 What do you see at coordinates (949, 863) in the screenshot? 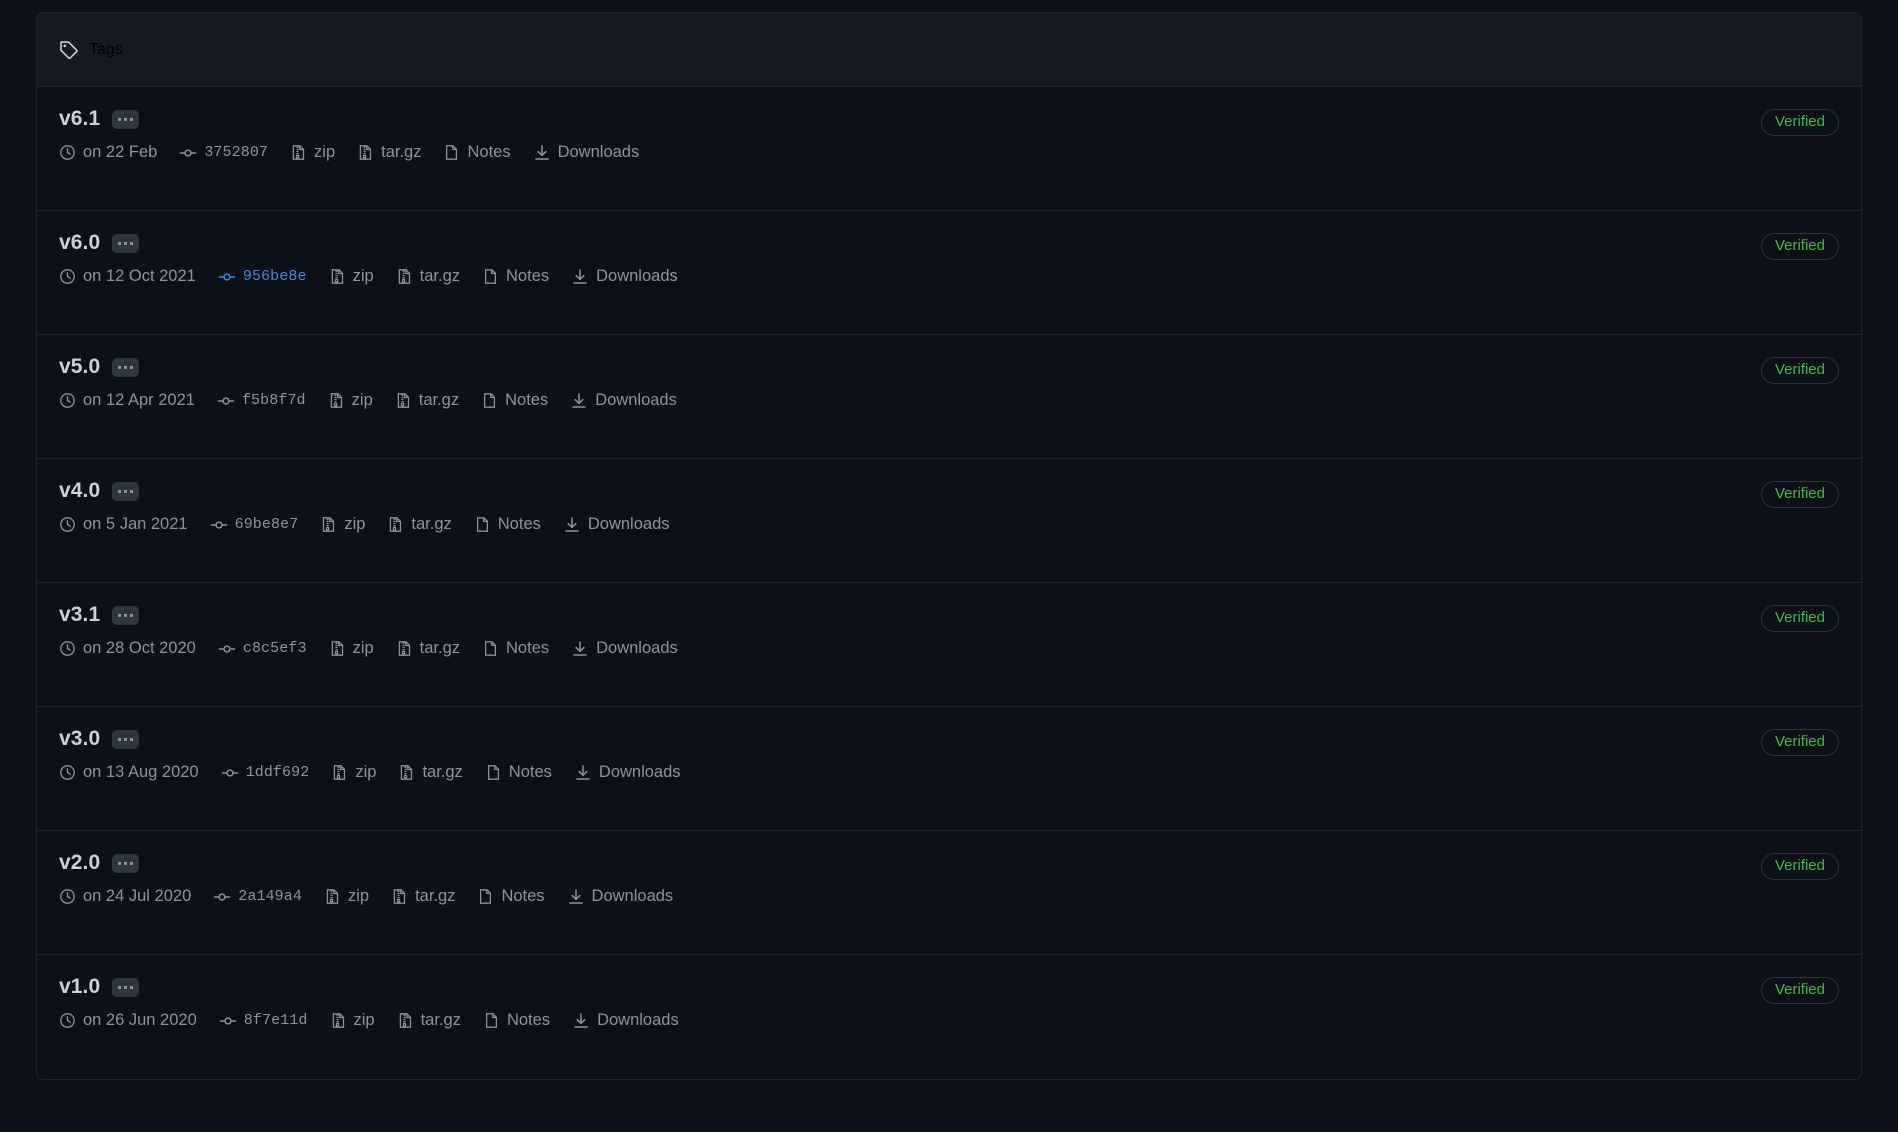
I see `tag-row-heading: v2.0` at bounding box center [949, 863].